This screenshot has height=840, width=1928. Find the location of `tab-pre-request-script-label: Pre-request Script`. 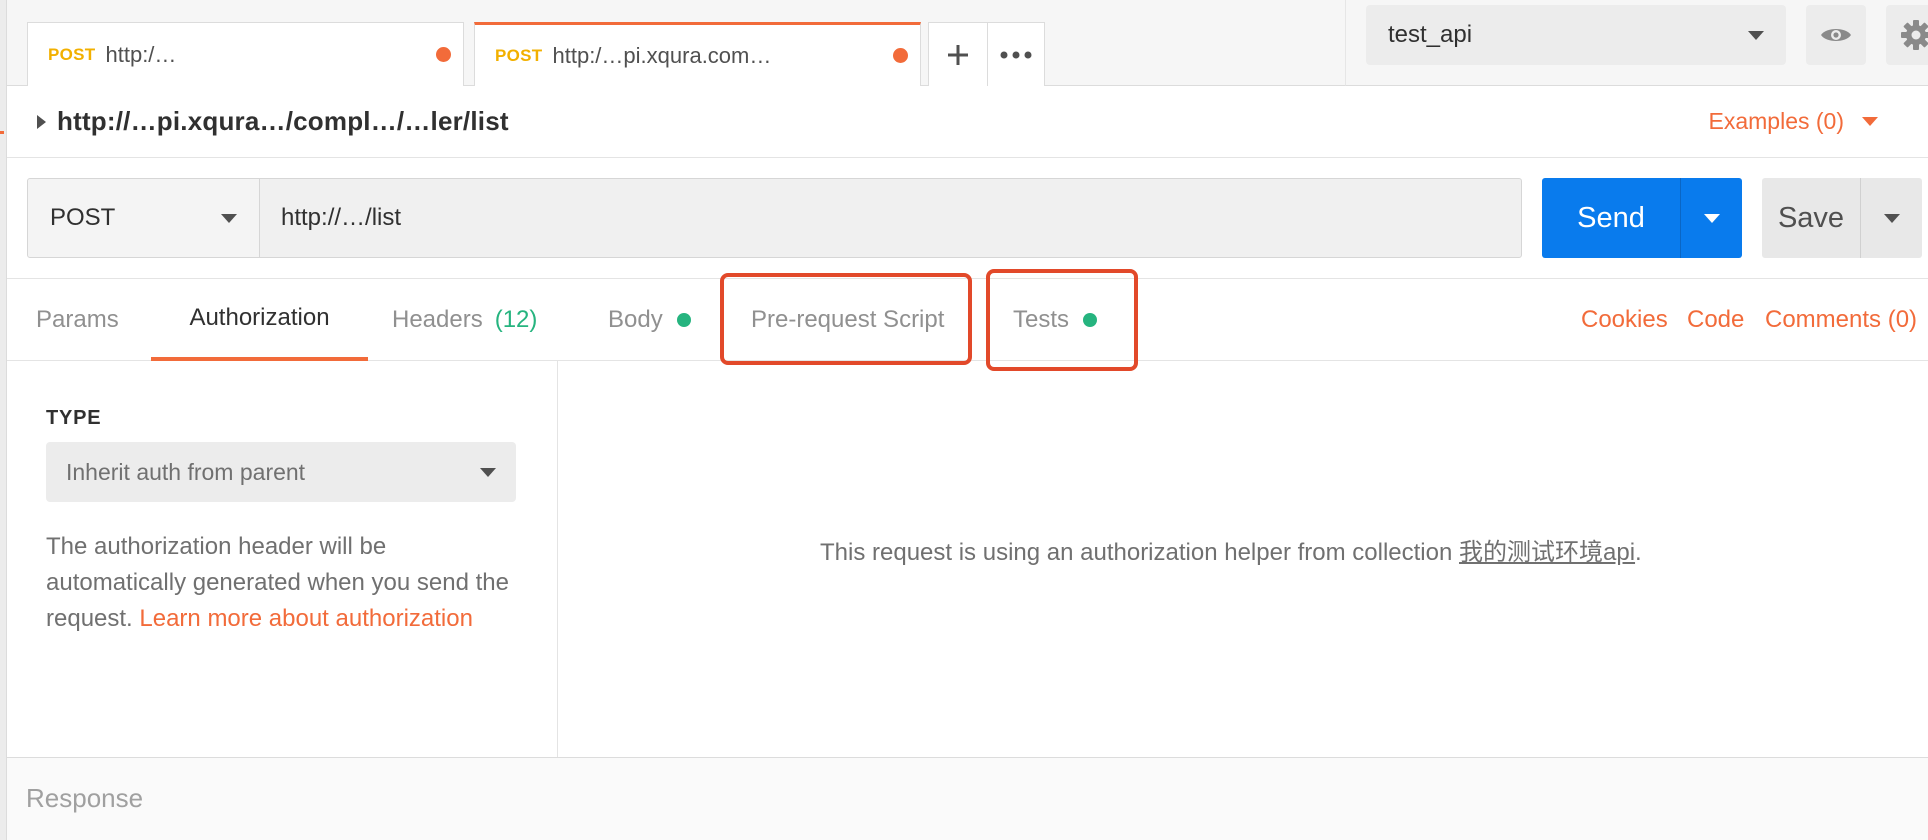

tab-pre-request-script-label: Pre-request Script is located at coordinates (848, 319).